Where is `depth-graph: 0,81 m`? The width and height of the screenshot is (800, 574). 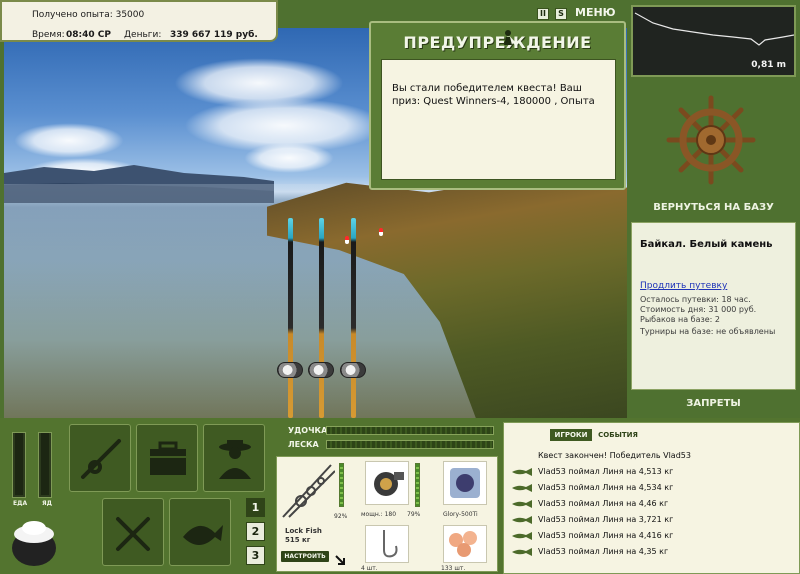
depth-graph: 0,81 m is located at coordinates (713, 41).